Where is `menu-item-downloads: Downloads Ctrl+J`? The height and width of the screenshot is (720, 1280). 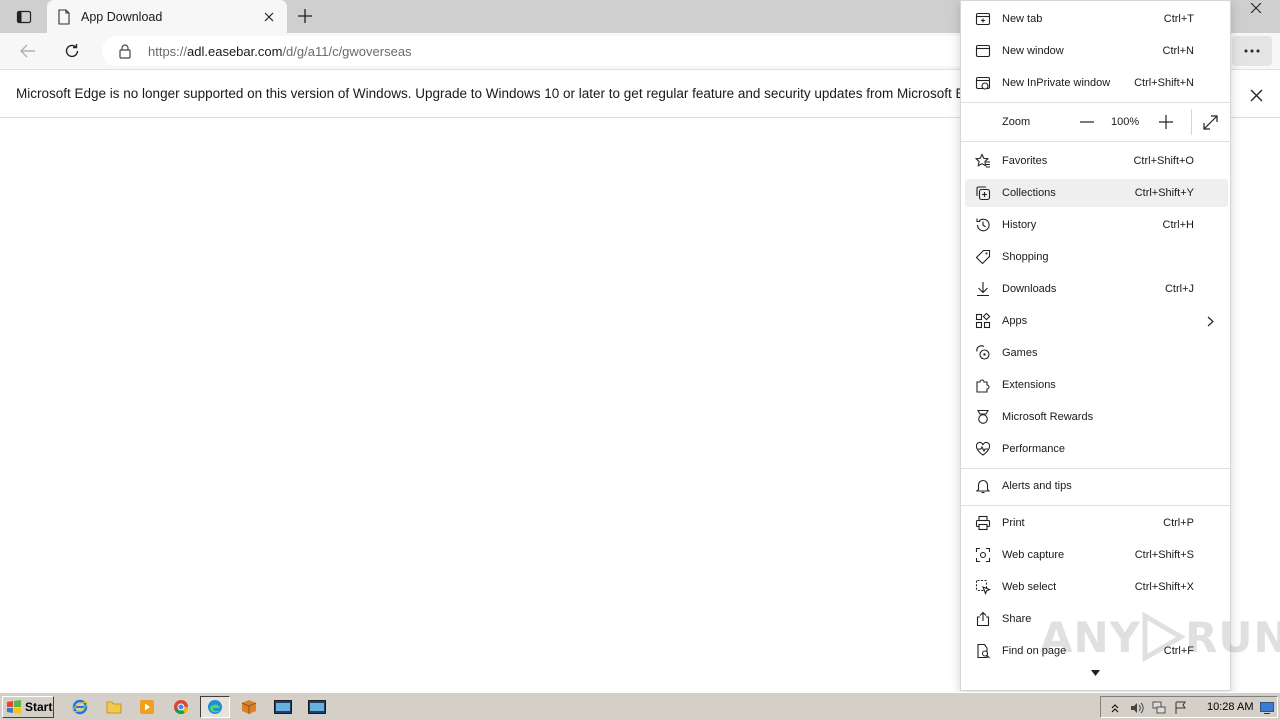
menu-item-downloads: Downloads Ctrl+J is located at coordinates (1096, 289).